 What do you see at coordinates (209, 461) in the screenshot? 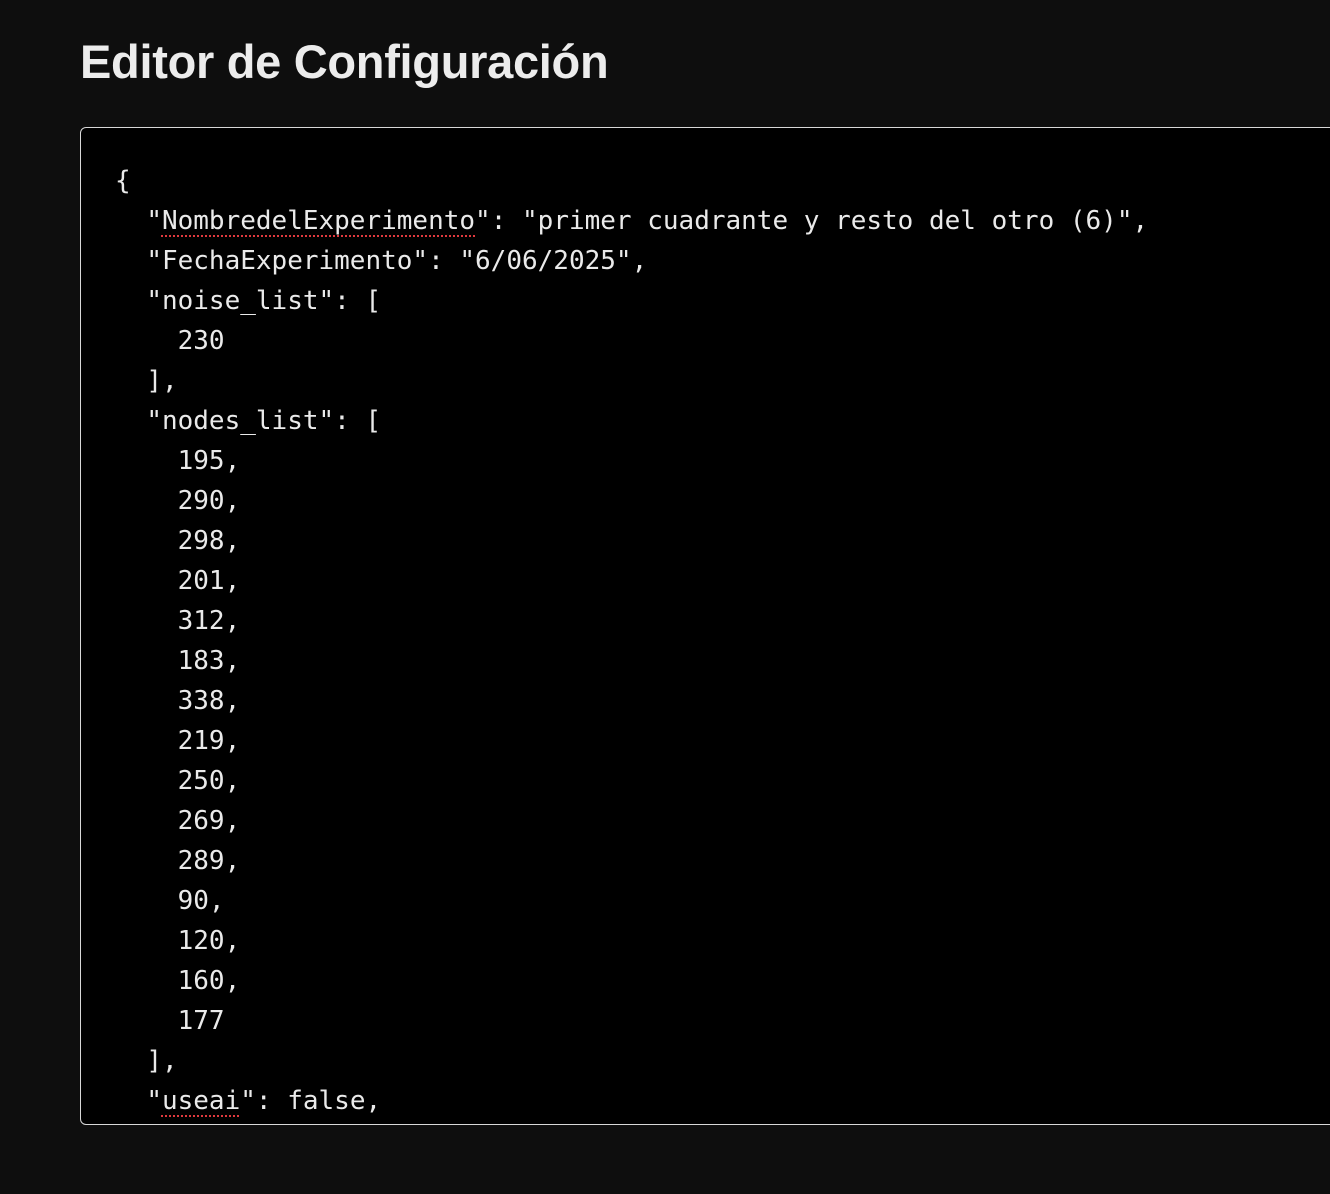
I see `code-token: 195,` at bounding box center [209, 461].